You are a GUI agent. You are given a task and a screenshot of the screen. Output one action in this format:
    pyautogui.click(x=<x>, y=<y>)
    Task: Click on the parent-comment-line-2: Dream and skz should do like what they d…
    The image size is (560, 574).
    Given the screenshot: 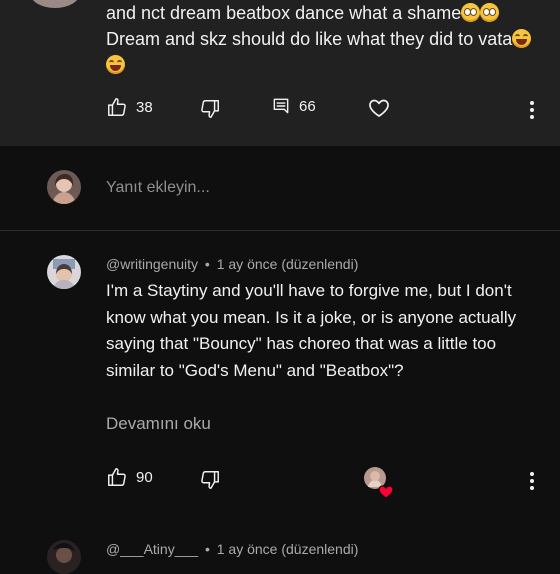 What is the action you would take?
    pyautogui.click(x=309, y=39)
    